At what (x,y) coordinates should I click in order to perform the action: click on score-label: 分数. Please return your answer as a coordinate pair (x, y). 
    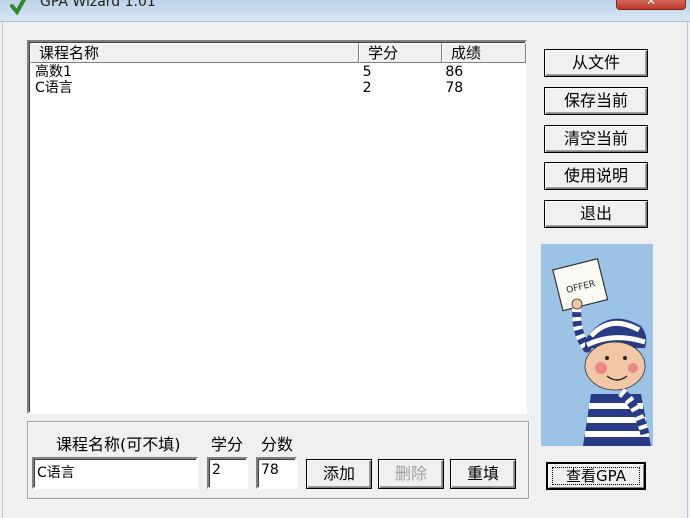
    Looking at the image, I should click on (277, 444).